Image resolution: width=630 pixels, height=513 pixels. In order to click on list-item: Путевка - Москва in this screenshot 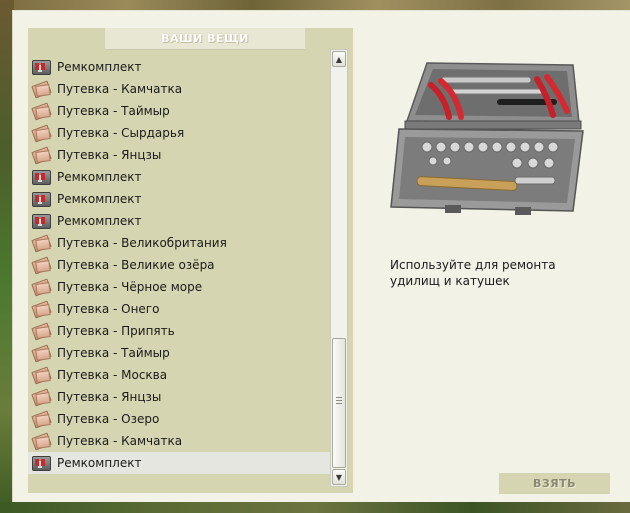, I will do `click(180, 375)`.